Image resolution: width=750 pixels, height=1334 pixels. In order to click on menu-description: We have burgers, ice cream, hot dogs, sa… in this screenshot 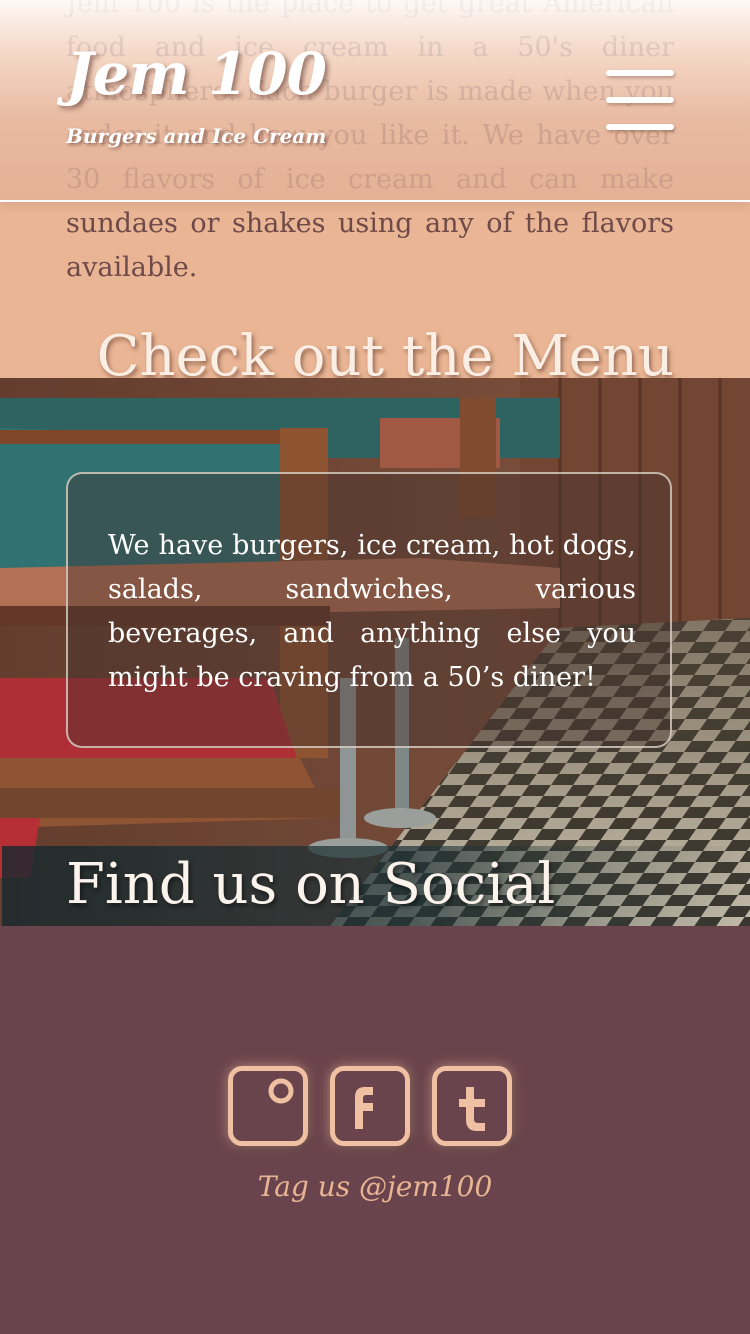, I will do `click(372, 611)`.